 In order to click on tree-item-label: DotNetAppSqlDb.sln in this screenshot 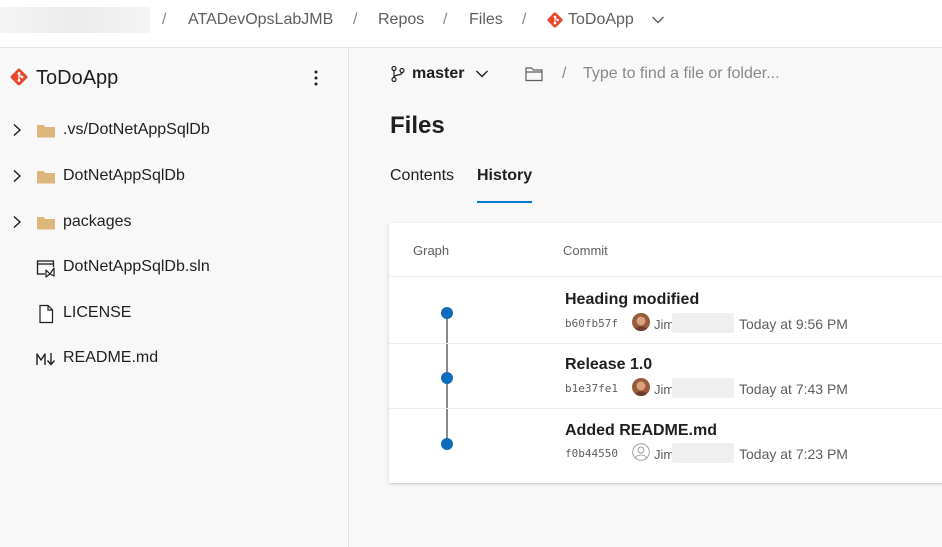, I will do `click(136, 266)`.